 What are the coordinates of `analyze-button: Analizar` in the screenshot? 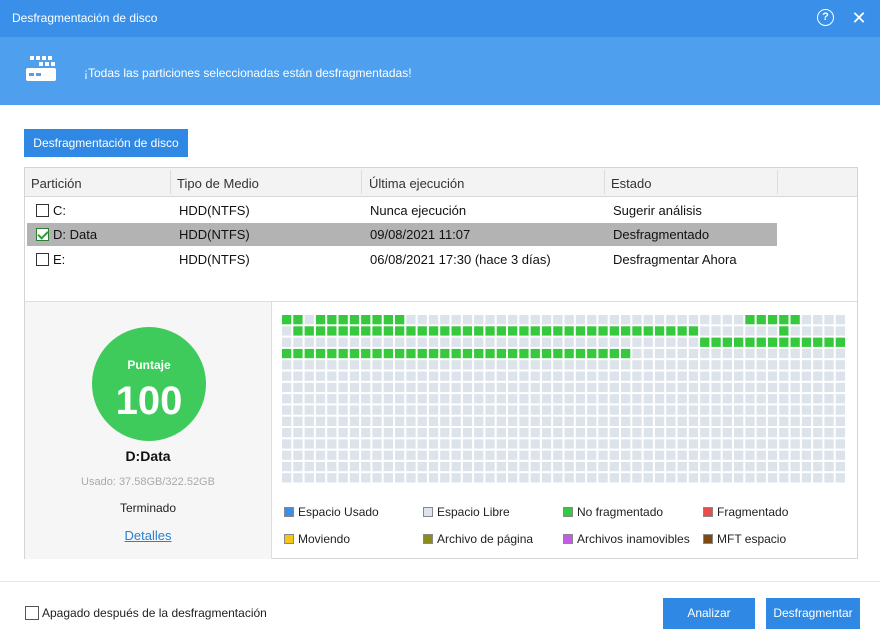 It's located at (709, 613).